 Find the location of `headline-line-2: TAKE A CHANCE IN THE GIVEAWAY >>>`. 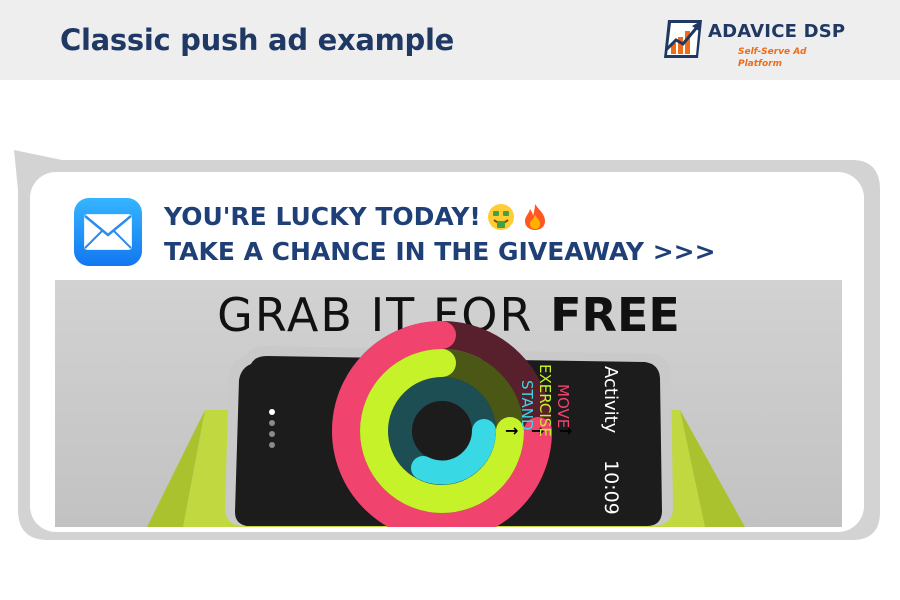

headline-line-2: TAKE A CHANCE IN THE GIVEAWAY >>> is located at coordinates (440, 251).